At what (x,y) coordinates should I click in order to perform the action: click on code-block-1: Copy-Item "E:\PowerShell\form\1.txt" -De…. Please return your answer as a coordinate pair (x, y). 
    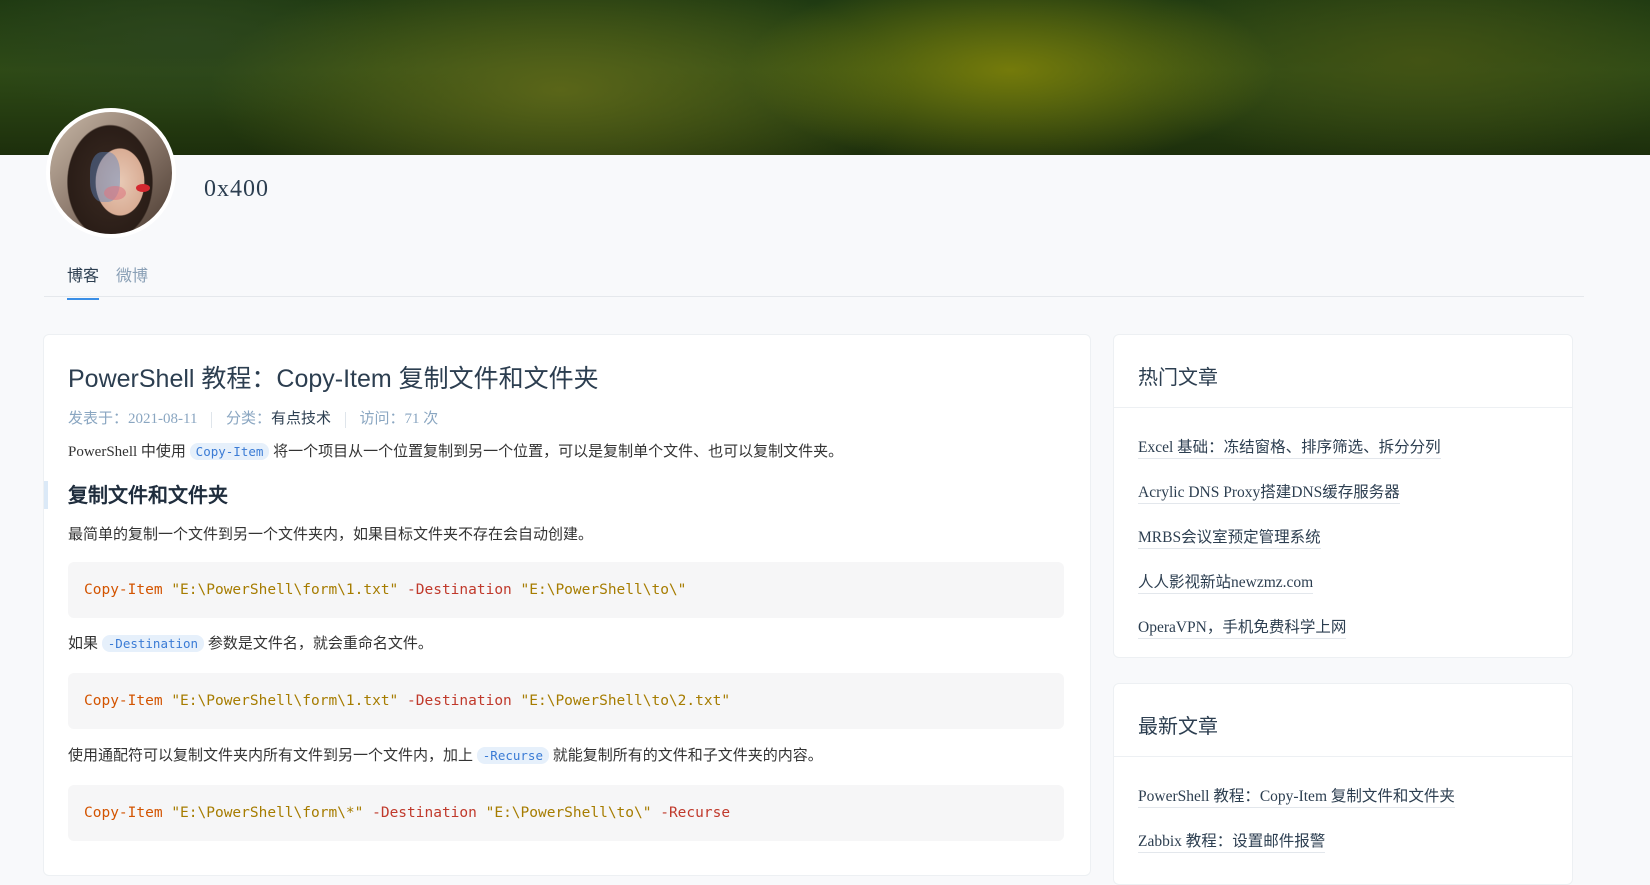
    Looking at the image, I should click on (566, 590).